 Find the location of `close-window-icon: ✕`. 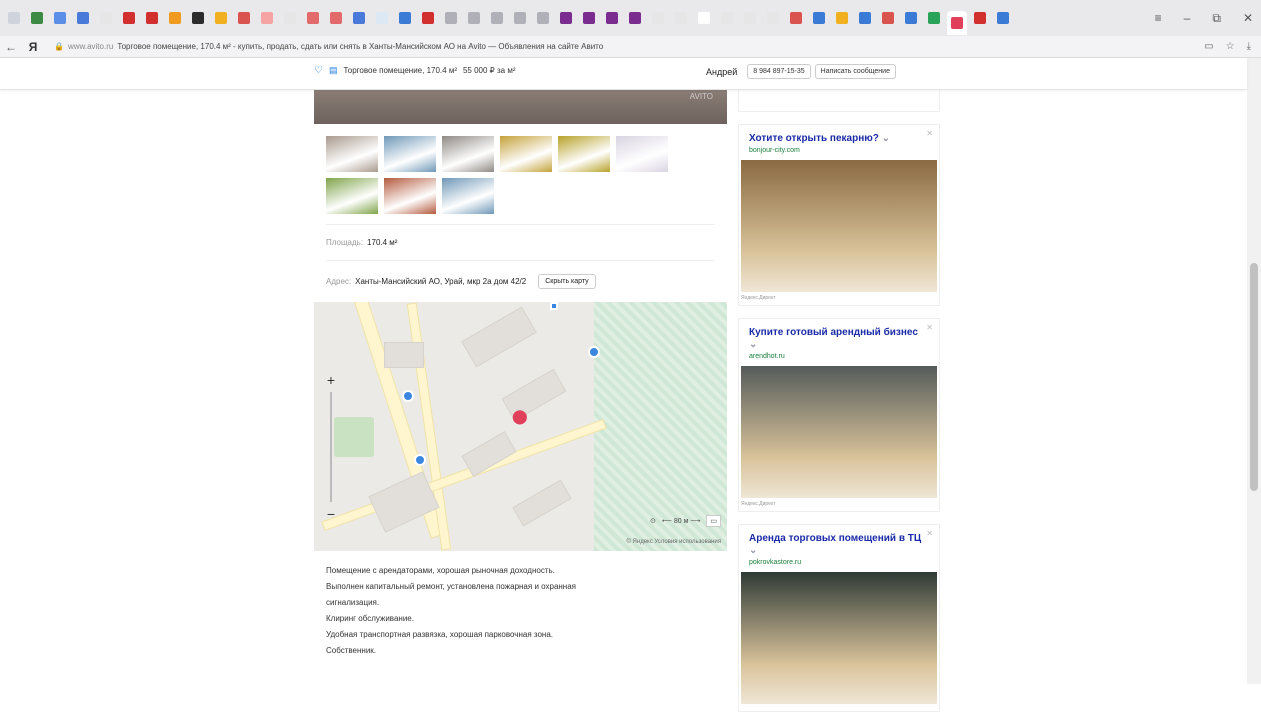

close-window-icon: ✕ is located at coordinates (1248, 18).